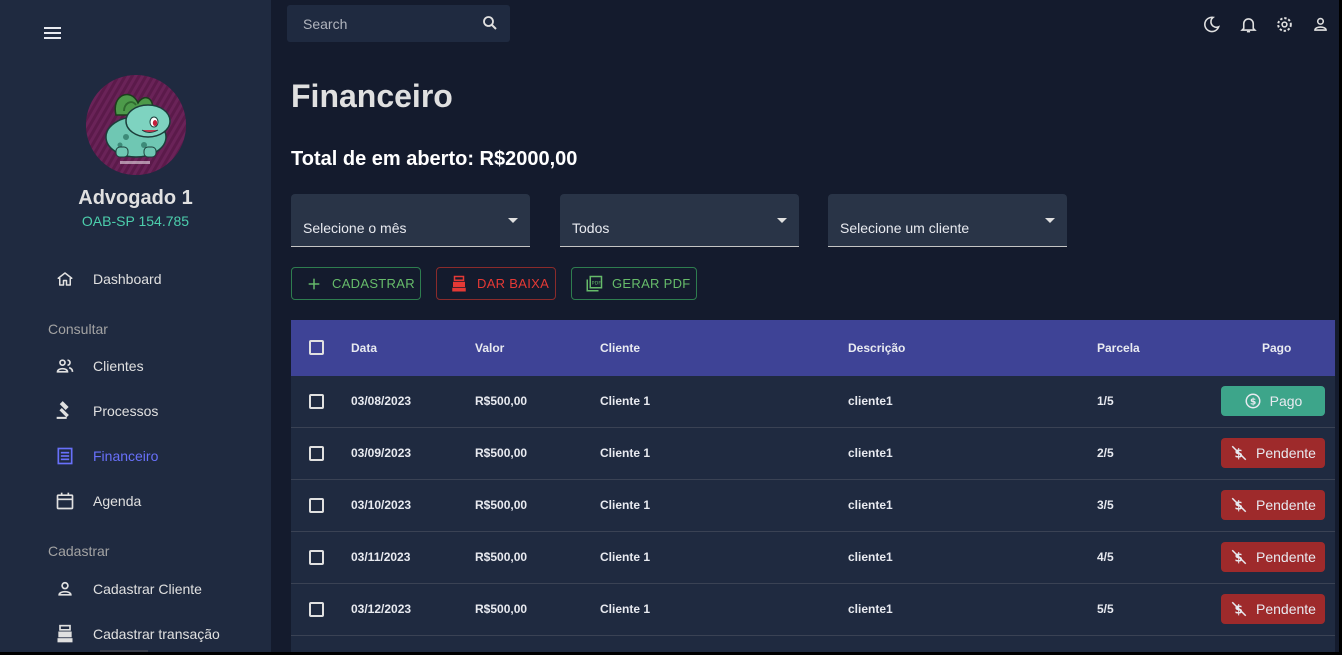 This screenshot has height=655, width=1342. What do you see at coordinates (1105, 453) in the screenshot?
I see `cell-installment: 2/5` at bounding box center [1105, 453].